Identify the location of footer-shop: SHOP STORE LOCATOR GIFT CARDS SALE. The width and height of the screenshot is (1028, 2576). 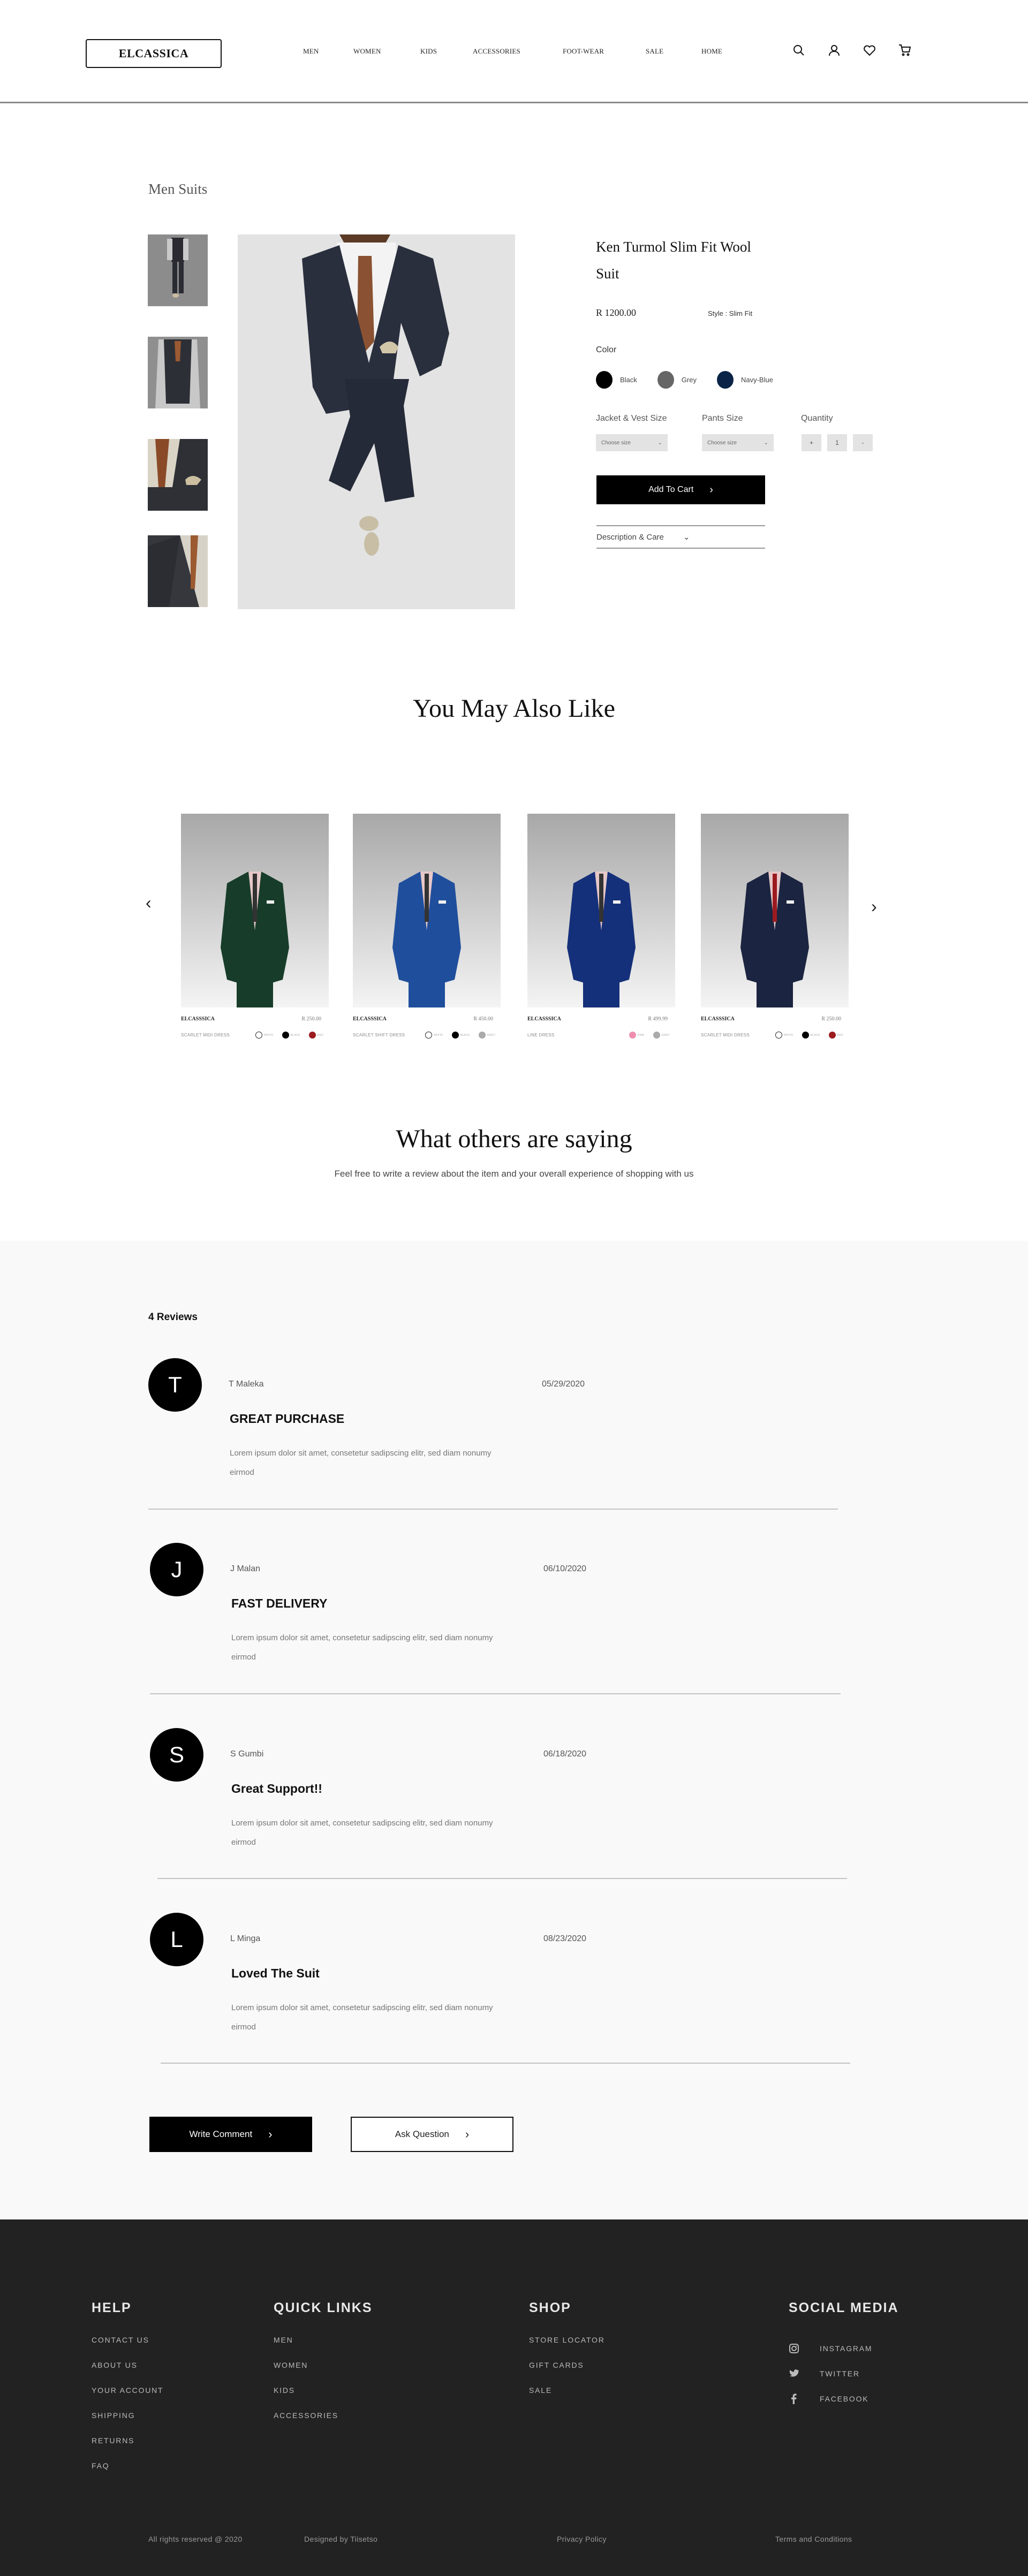
(567, 2355).